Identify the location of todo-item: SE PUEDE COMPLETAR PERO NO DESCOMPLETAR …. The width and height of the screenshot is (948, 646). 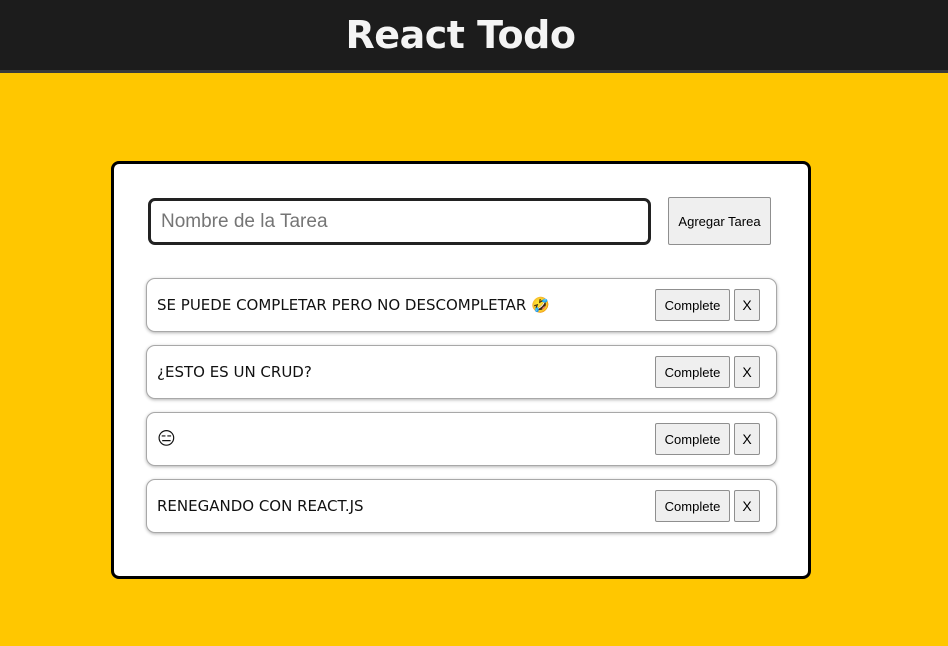
(461, 305).